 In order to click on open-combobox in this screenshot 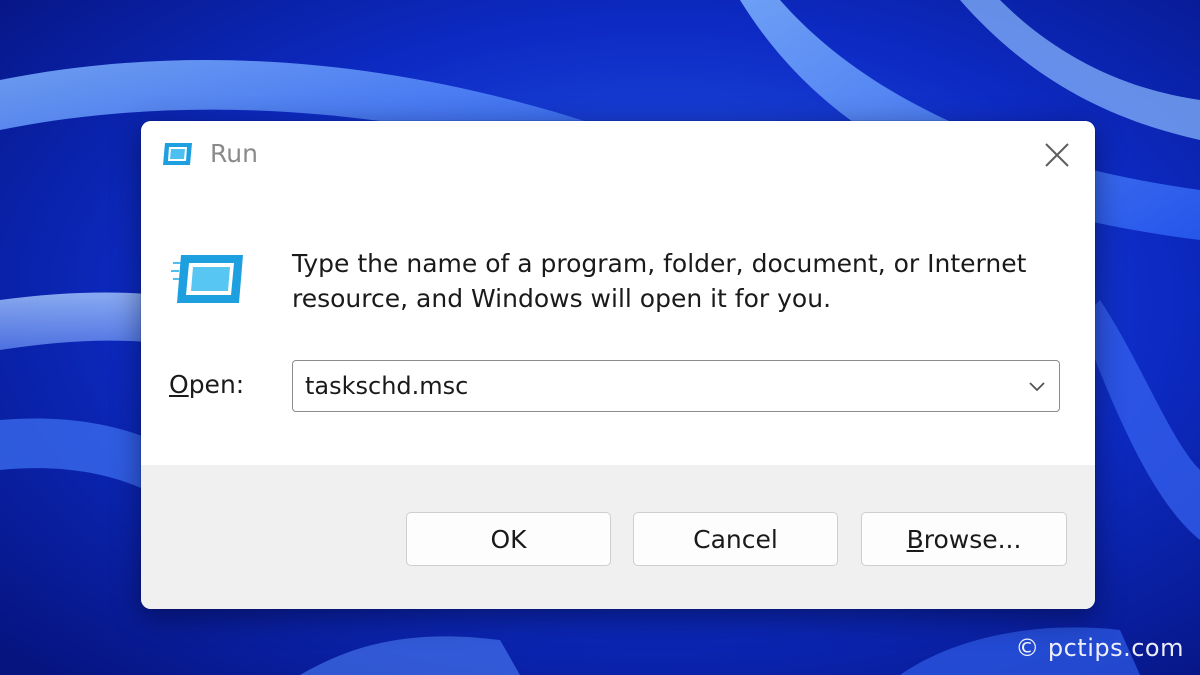, I will do `click(676, 386)`.